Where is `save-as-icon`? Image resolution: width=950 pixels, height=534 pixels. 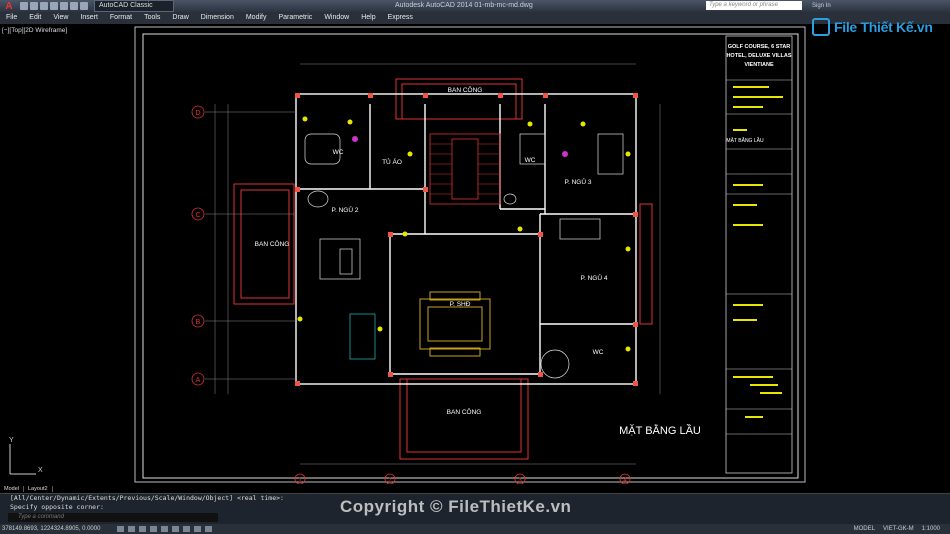 save-as-icon is located at coordinates (54, 6).